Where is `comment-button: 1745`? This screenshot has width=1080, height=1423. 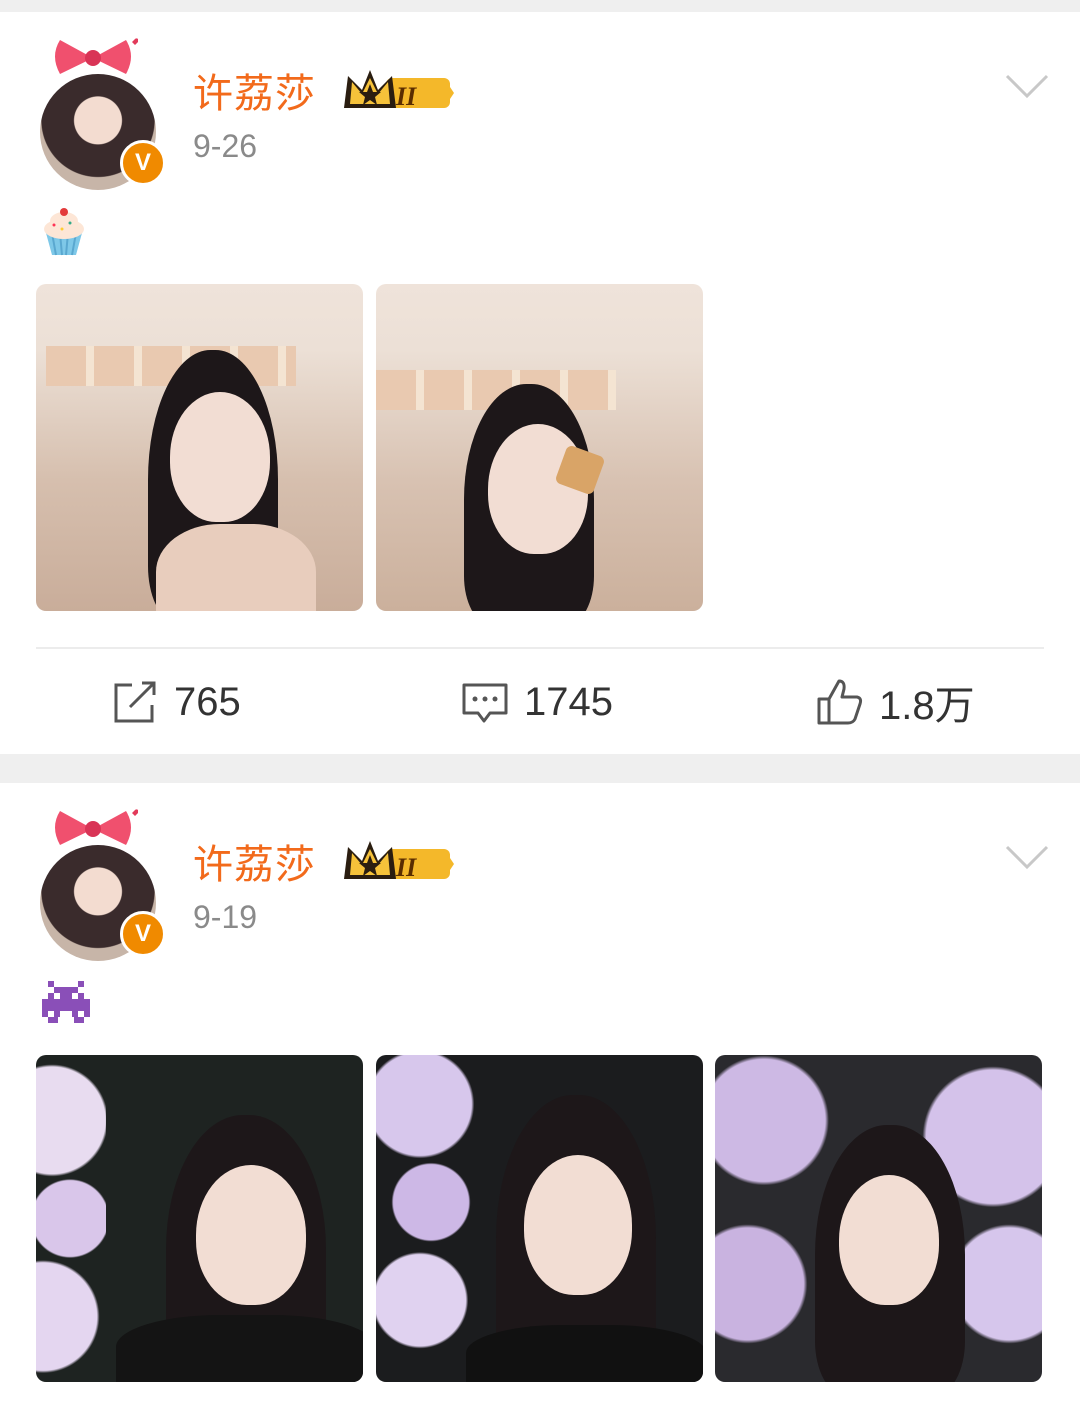
comment-button: 1745 is located at coordinates (536, 702).